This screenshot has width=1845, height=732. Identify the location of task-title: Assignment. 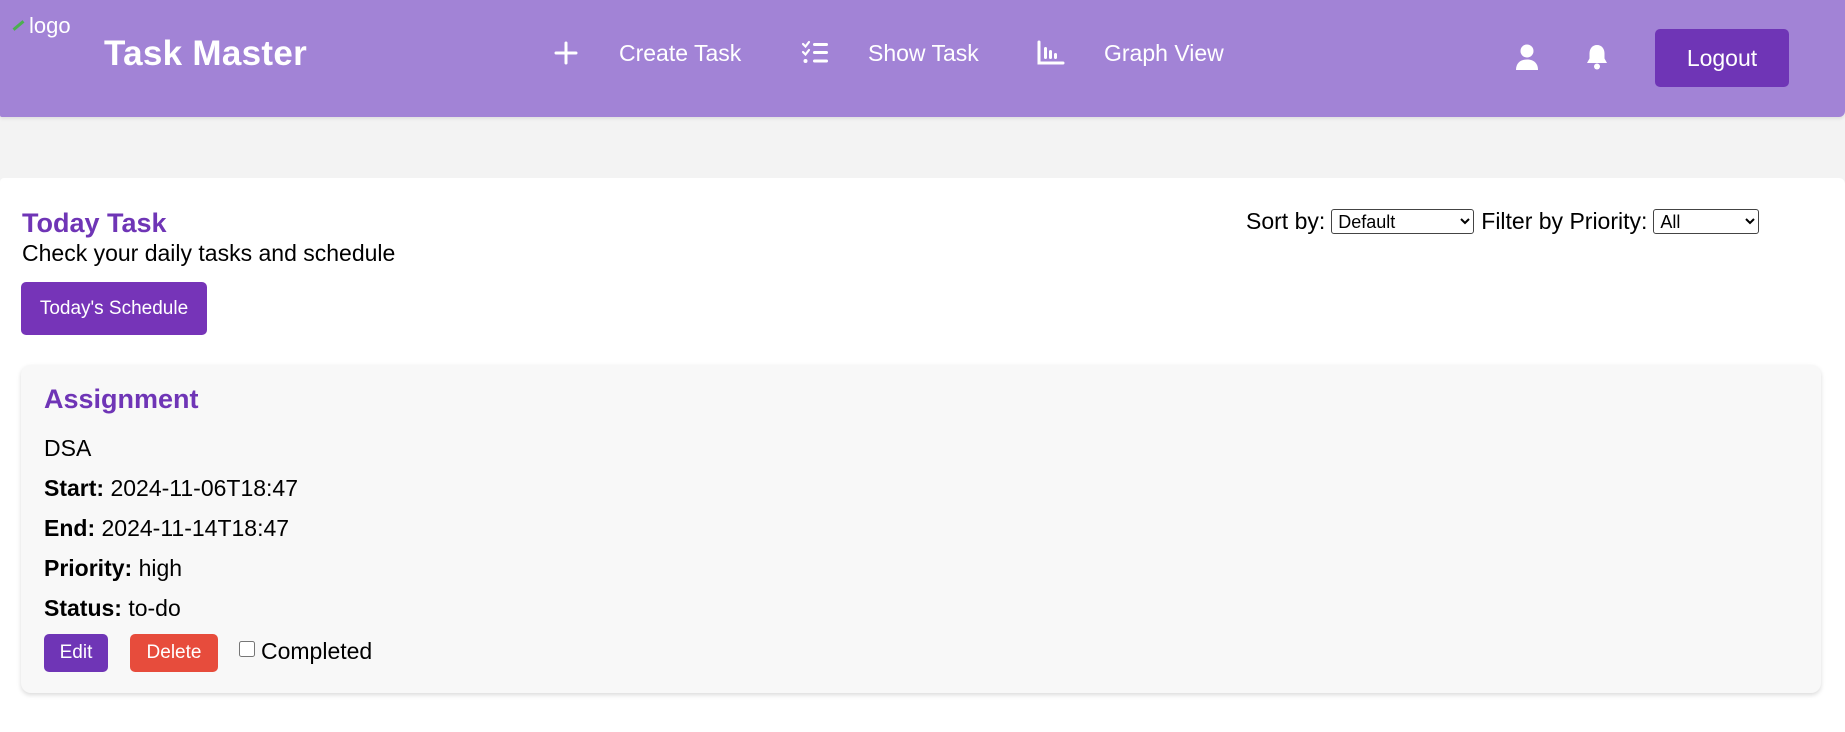
(121, 399).